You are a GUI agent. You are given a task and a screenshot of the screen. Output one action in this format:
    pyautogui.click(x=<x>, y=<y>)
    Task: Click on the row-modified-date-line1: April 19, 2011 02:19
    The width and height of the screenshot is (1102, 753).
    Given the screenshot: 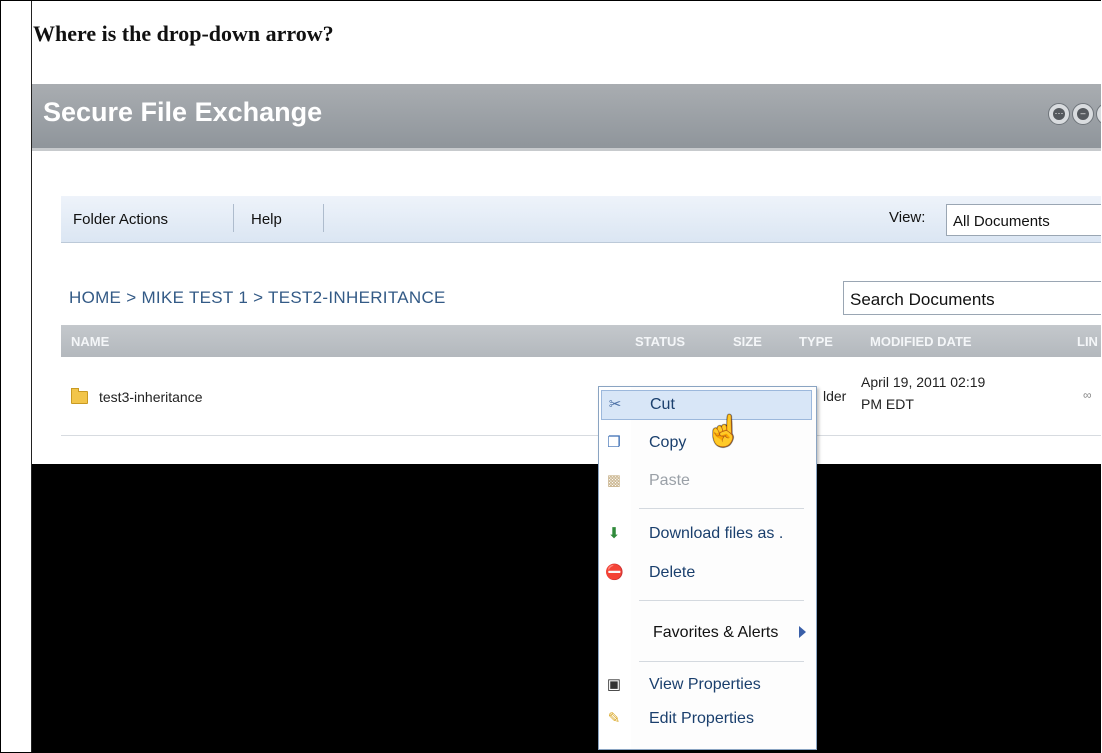 What is the action you would take?
    pyautogui.click(x=923, y=382)
    